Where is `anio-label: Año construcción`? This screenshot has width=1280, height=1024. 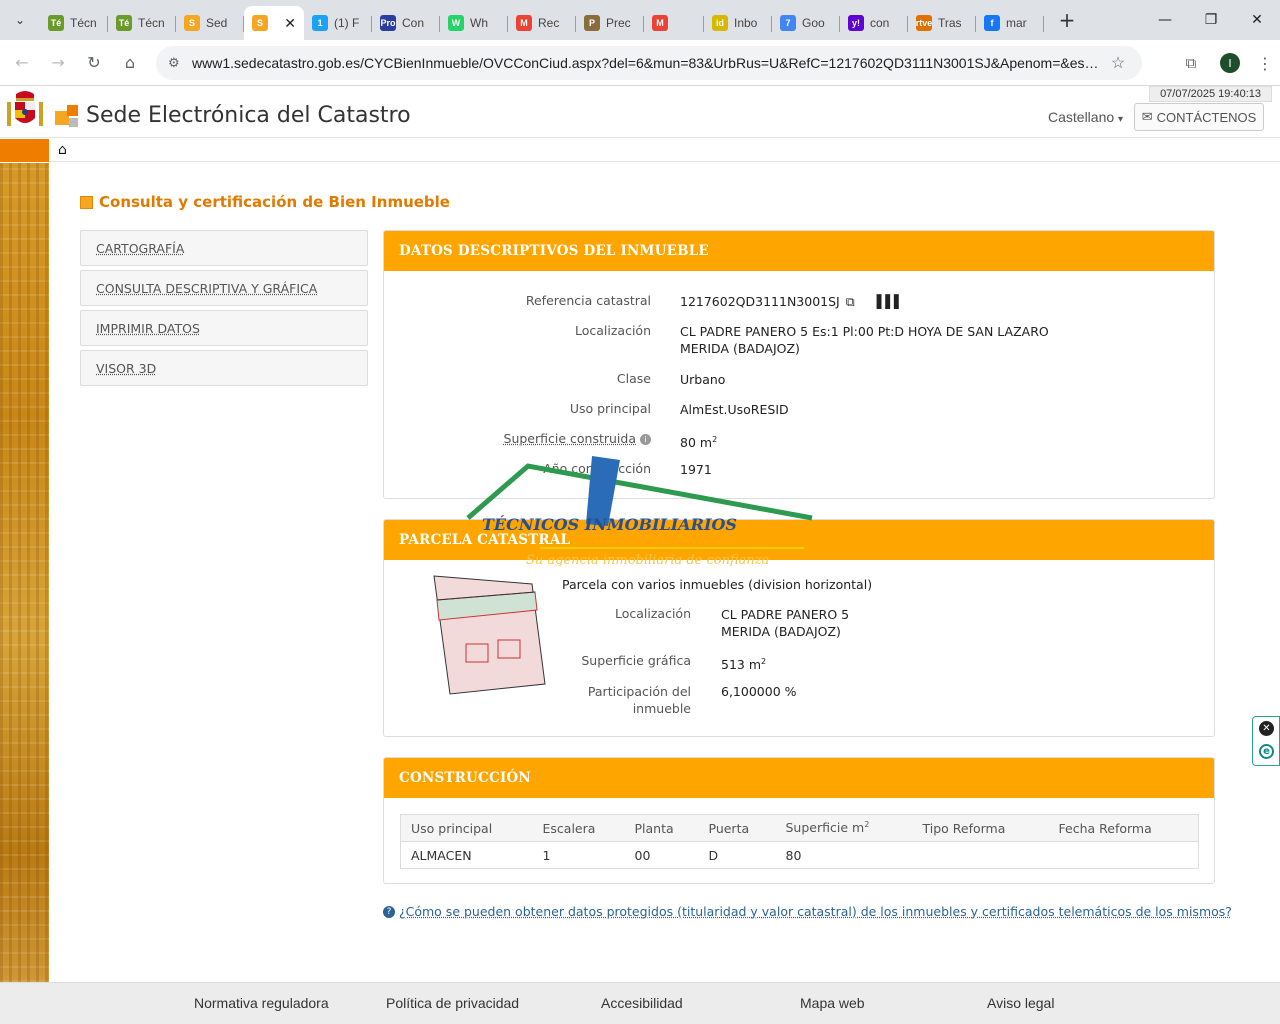
anio-label: Año construcción is located at coordinates (597, 468).